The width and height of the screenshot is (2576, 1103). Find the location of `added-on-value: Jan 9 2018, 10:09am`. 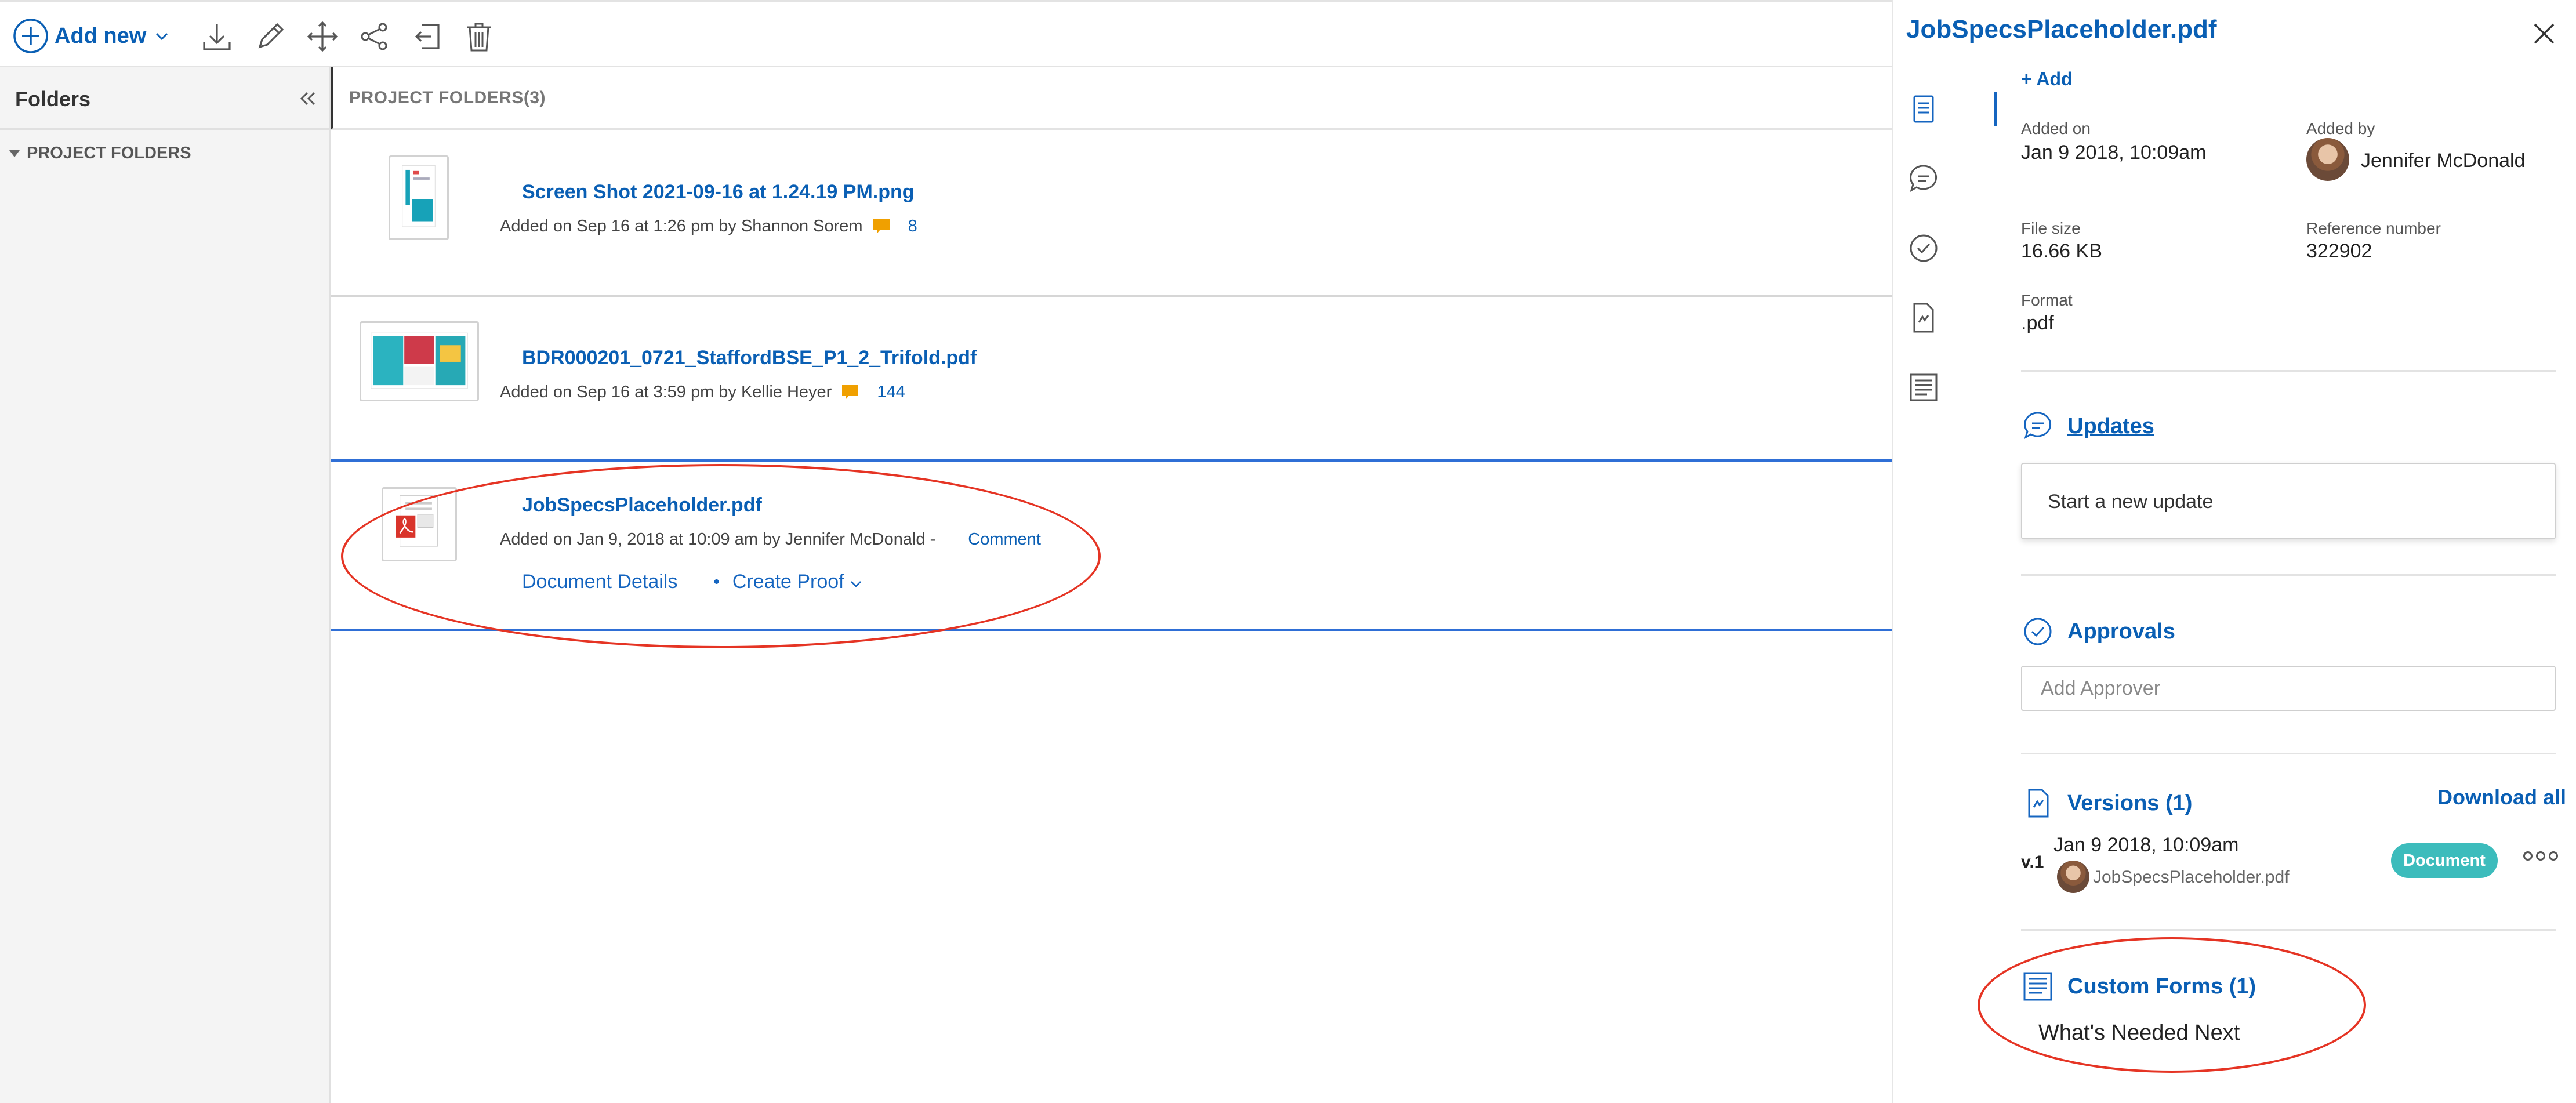

added-on-value: Jan 9 2018, 10:09am is located at coordinates (2114, 152).